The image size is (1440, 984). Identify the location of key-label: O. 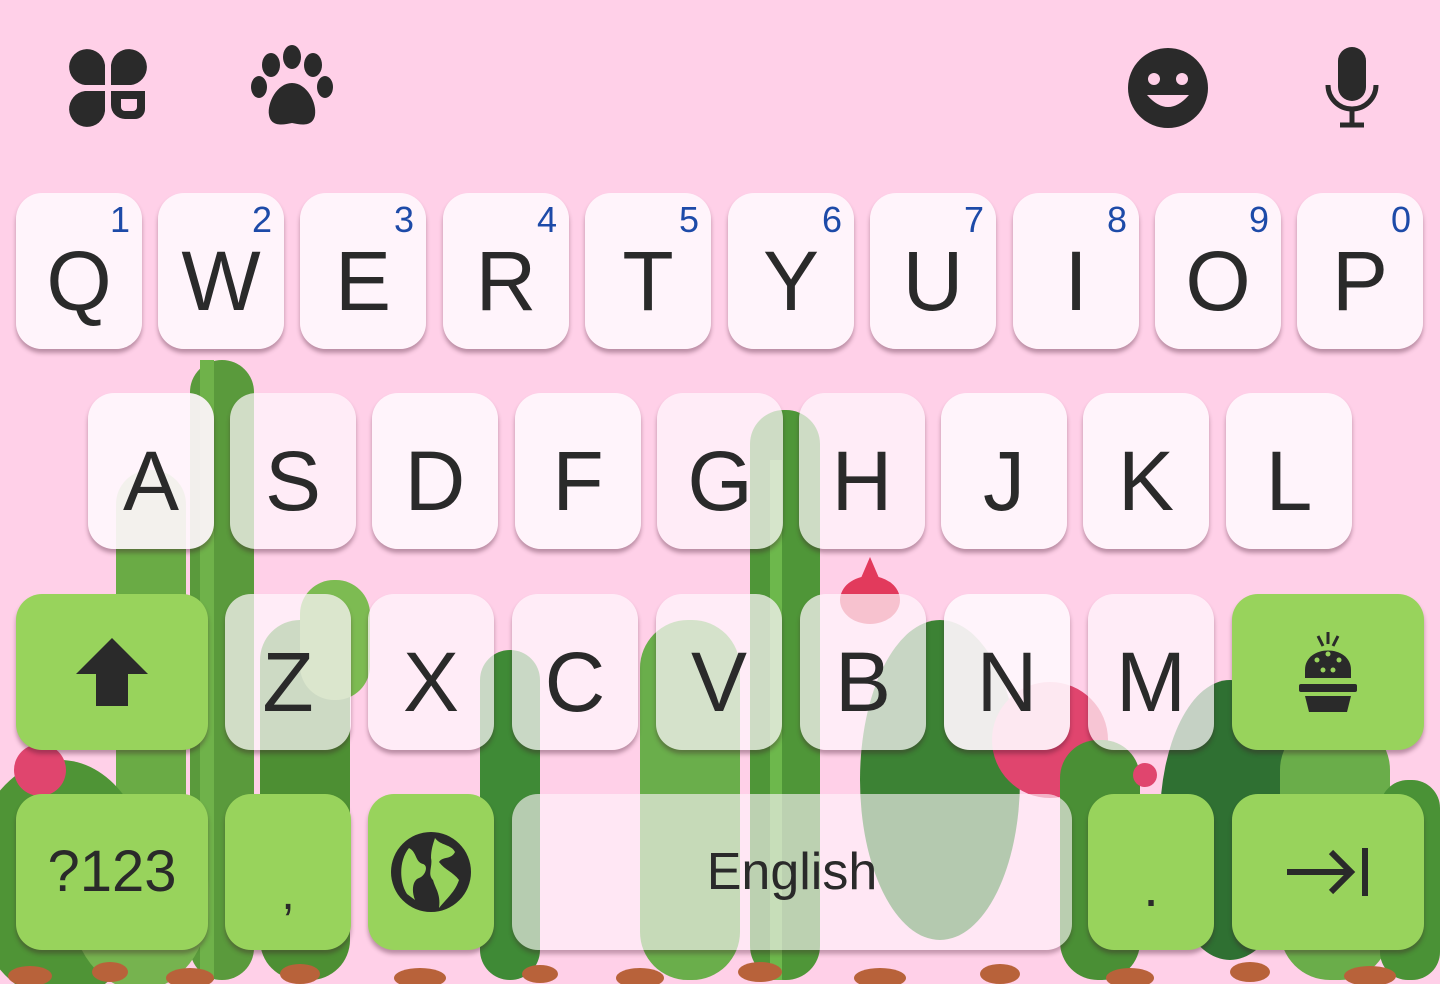
(1218, 281).